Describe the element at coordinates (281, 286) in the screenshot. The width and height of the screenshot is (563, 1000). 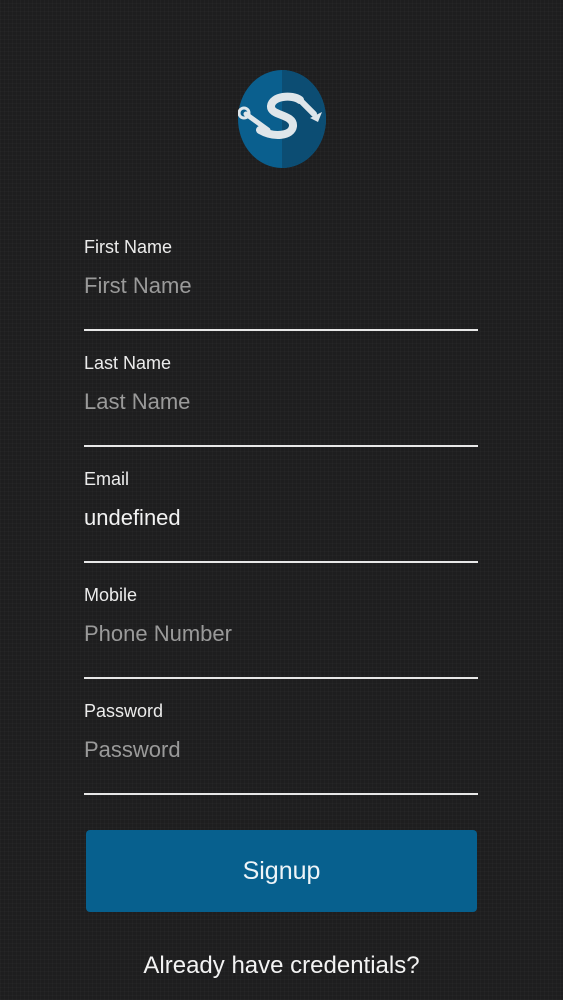
I see `first-name-input` at that location.